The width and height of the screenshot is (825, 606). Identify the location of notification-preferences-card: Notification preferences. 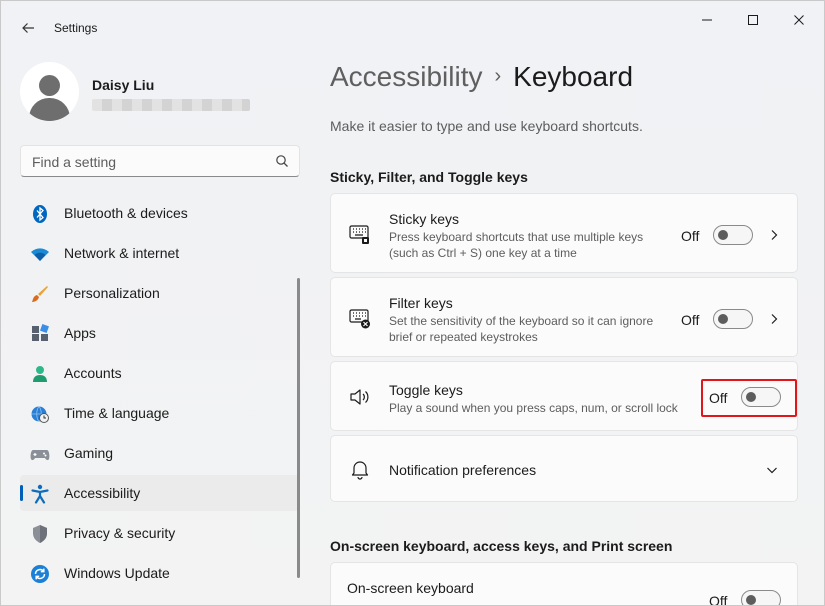
(564, 468).